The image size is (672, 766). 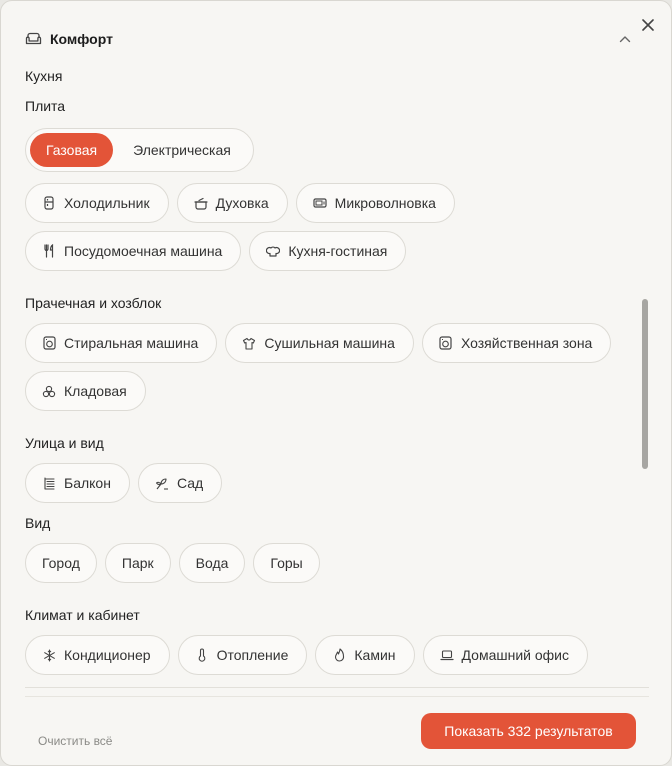 I want to click on close-button, so click(x=648, y=25).